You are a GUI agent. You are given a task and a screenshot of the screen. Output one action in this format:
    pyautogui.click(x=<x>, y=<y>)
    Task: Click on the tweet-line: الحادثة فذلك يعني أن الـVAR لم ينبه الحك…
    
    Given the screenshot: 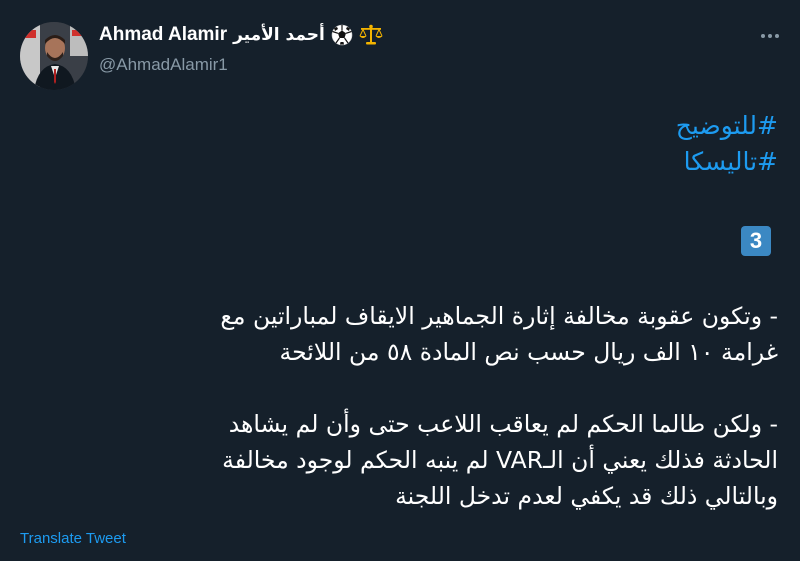 What is the action you would take?
    pyautogui.click(x=500, y=460)
    